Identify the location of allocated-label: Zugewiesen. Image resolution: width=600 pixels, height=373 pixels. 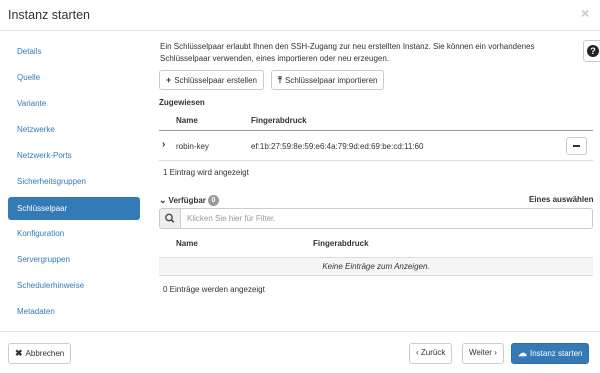
(182, 102).